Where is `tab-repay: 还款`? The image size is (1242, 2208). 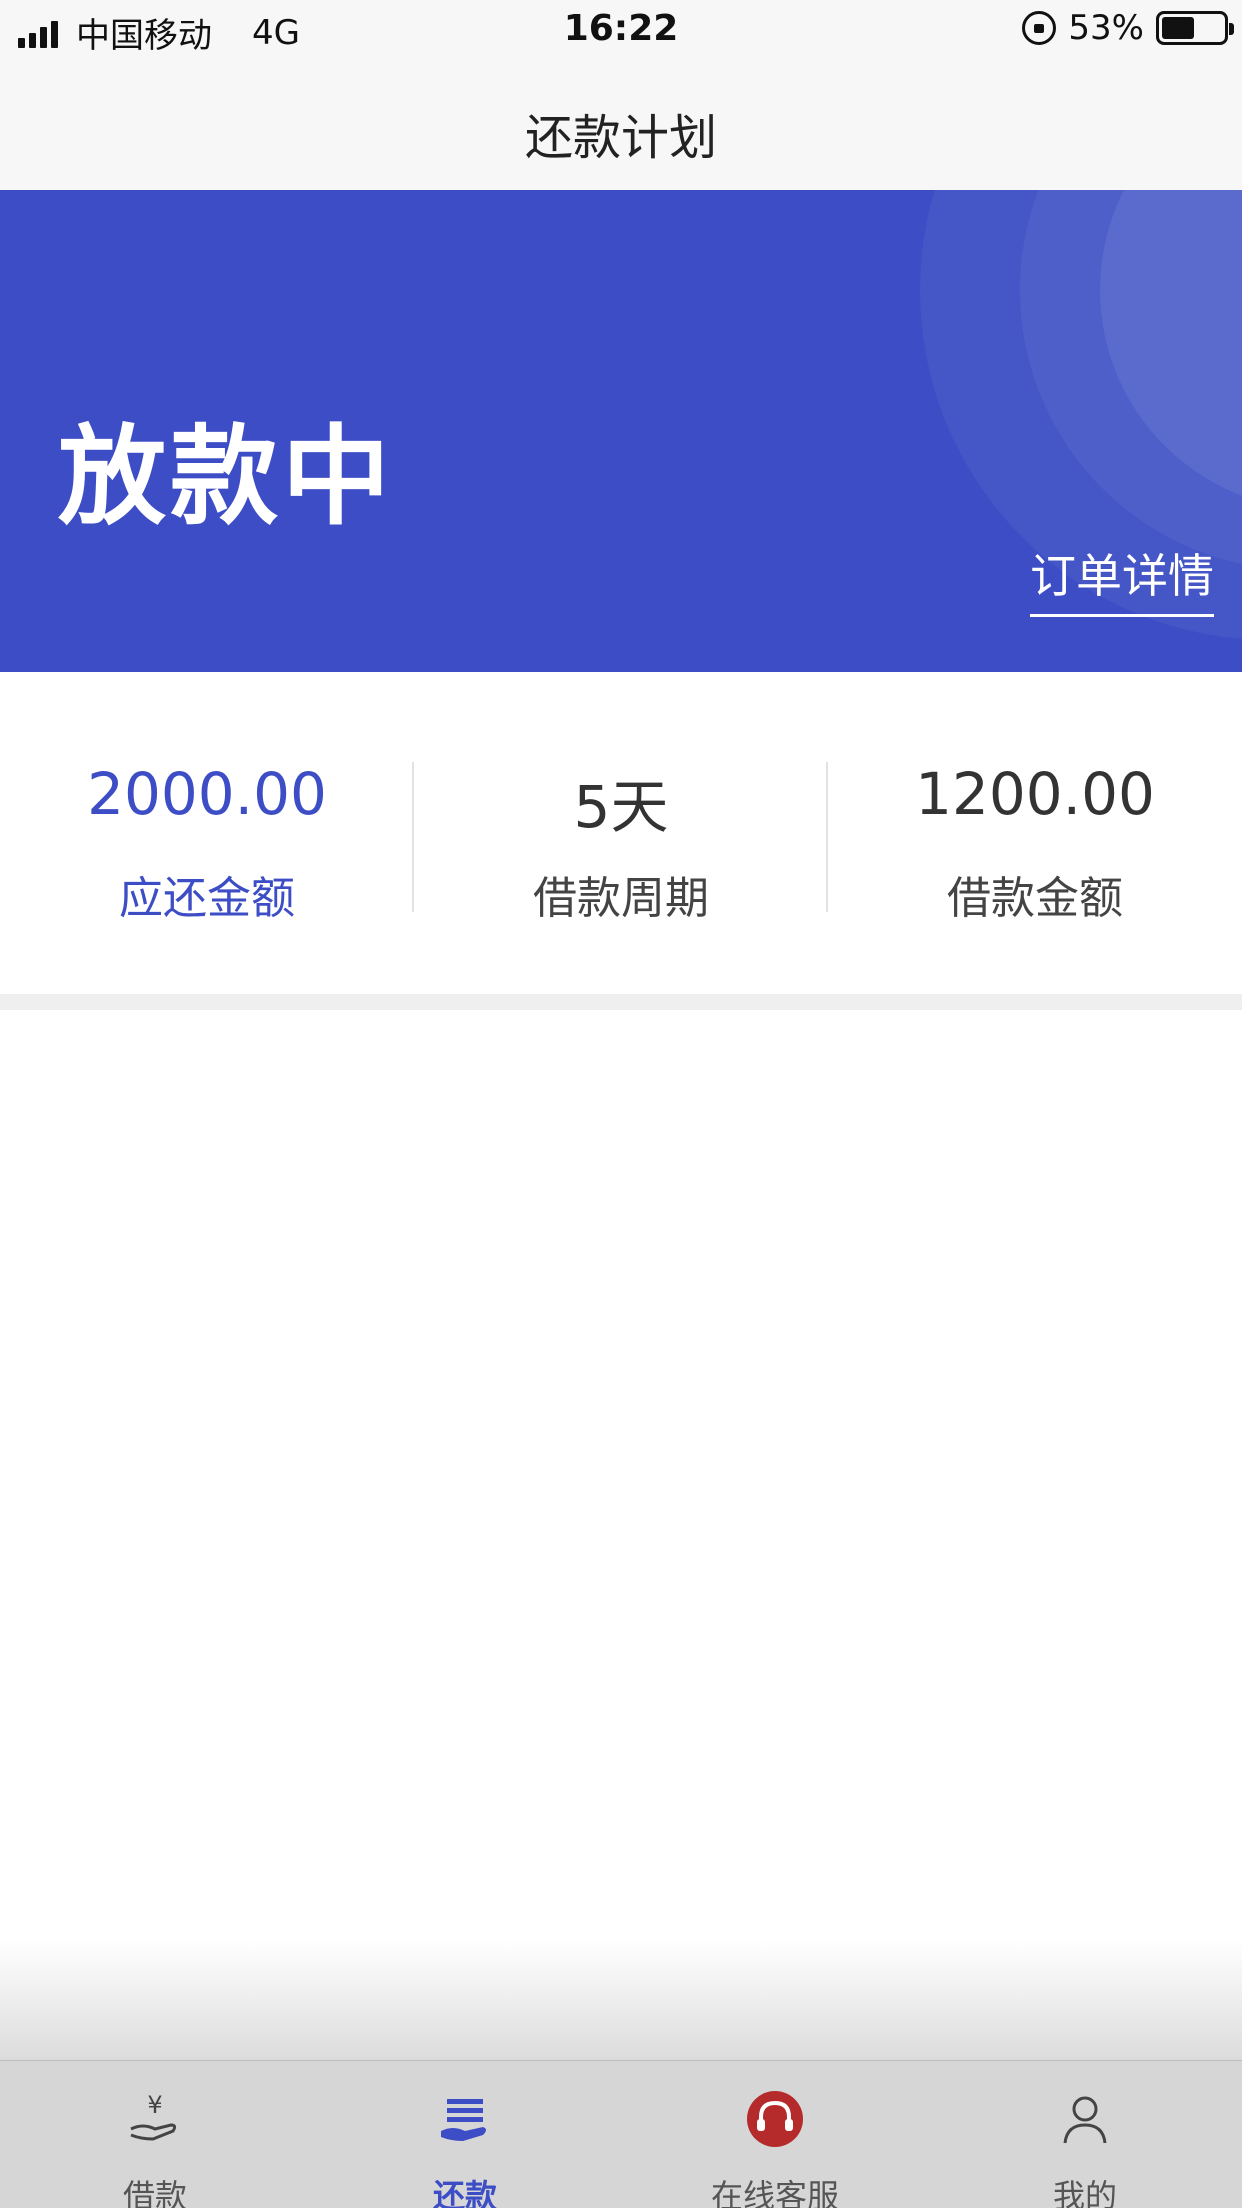 tab-repay: 还款 is located at coordinates (465, 2134).